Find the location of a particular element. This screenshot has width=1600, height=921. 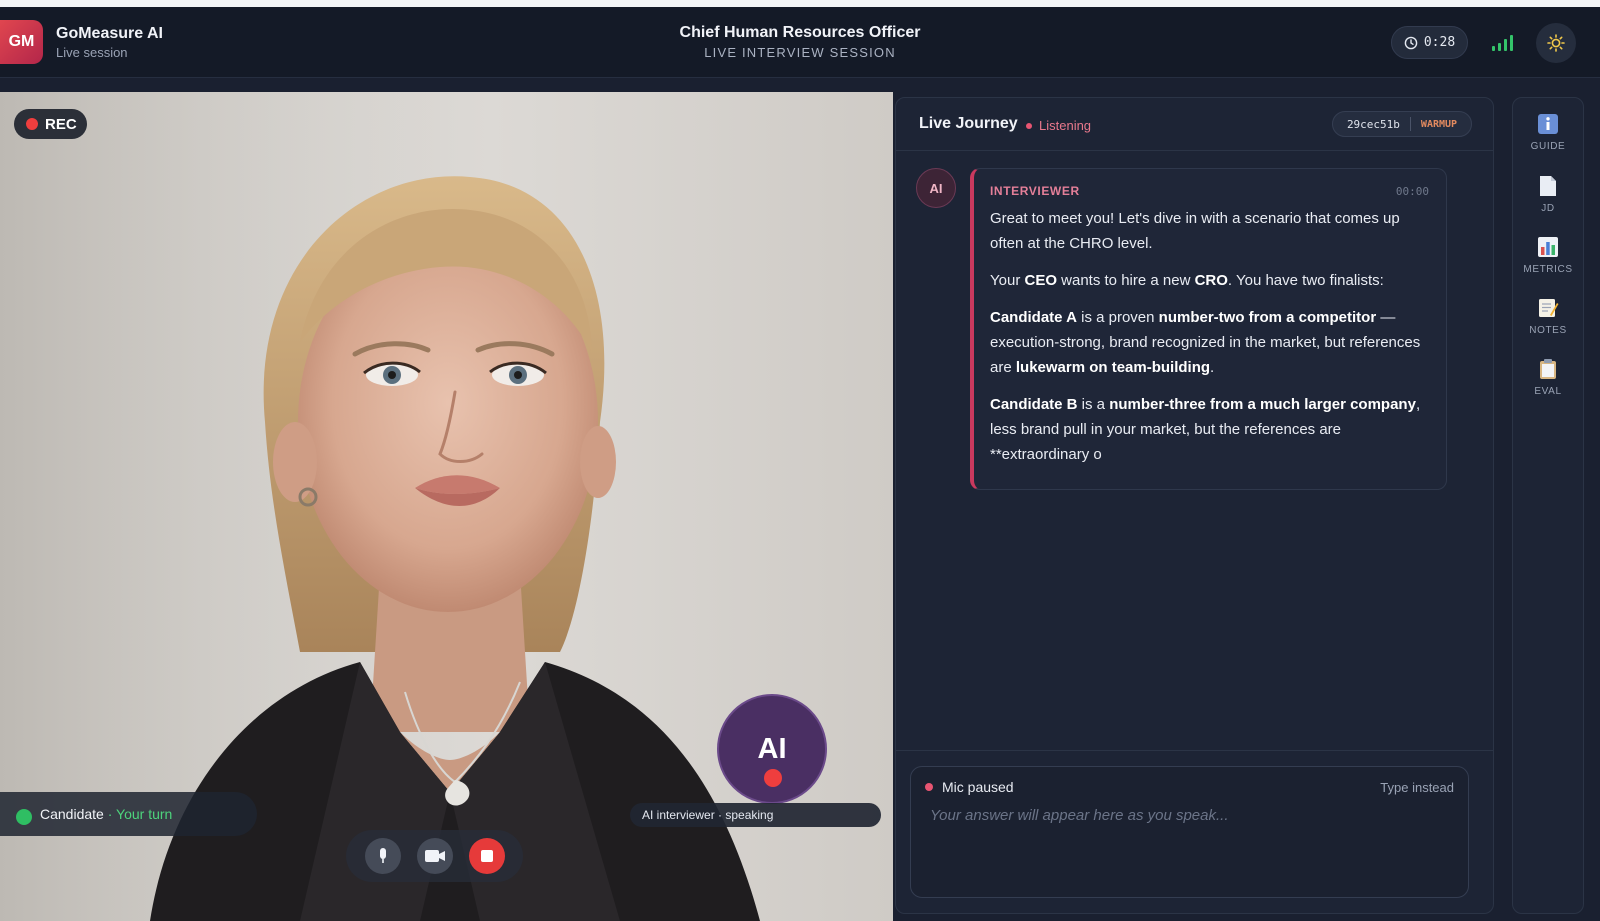

session-title: Chief Human Resources Officer is located at coordinates (800, 32).